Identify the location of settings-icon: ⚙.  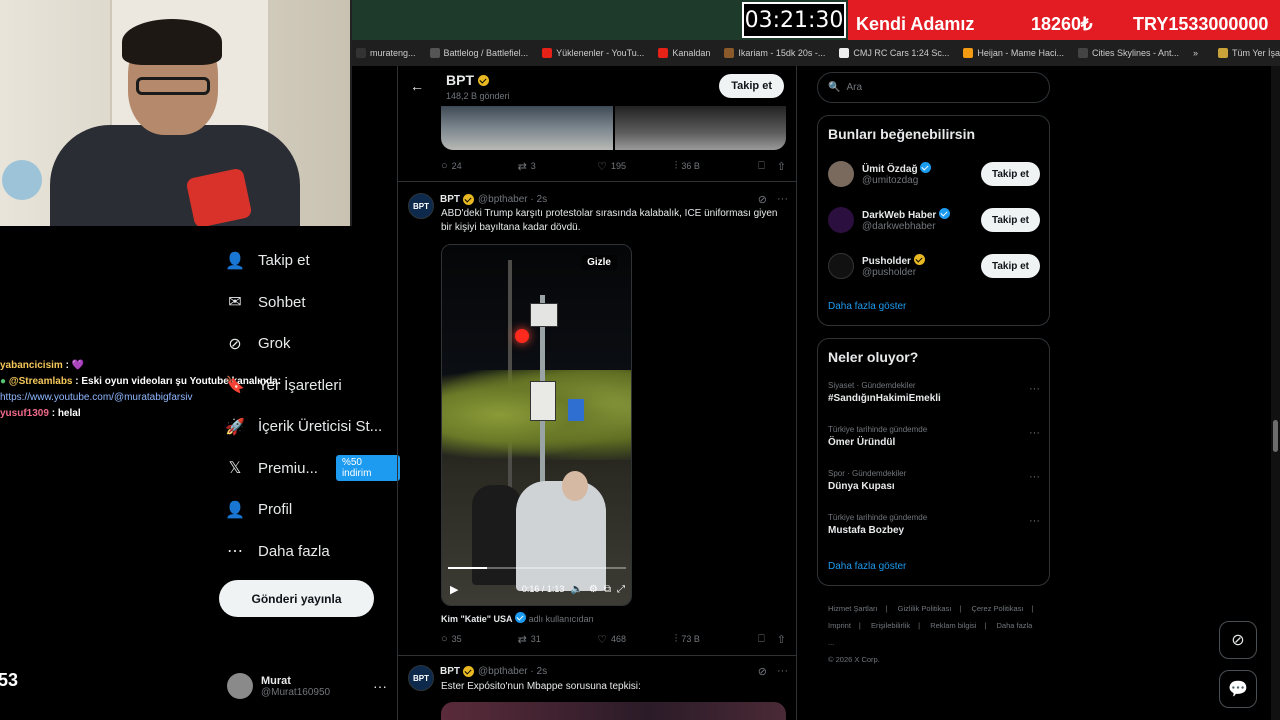
(593, 589).